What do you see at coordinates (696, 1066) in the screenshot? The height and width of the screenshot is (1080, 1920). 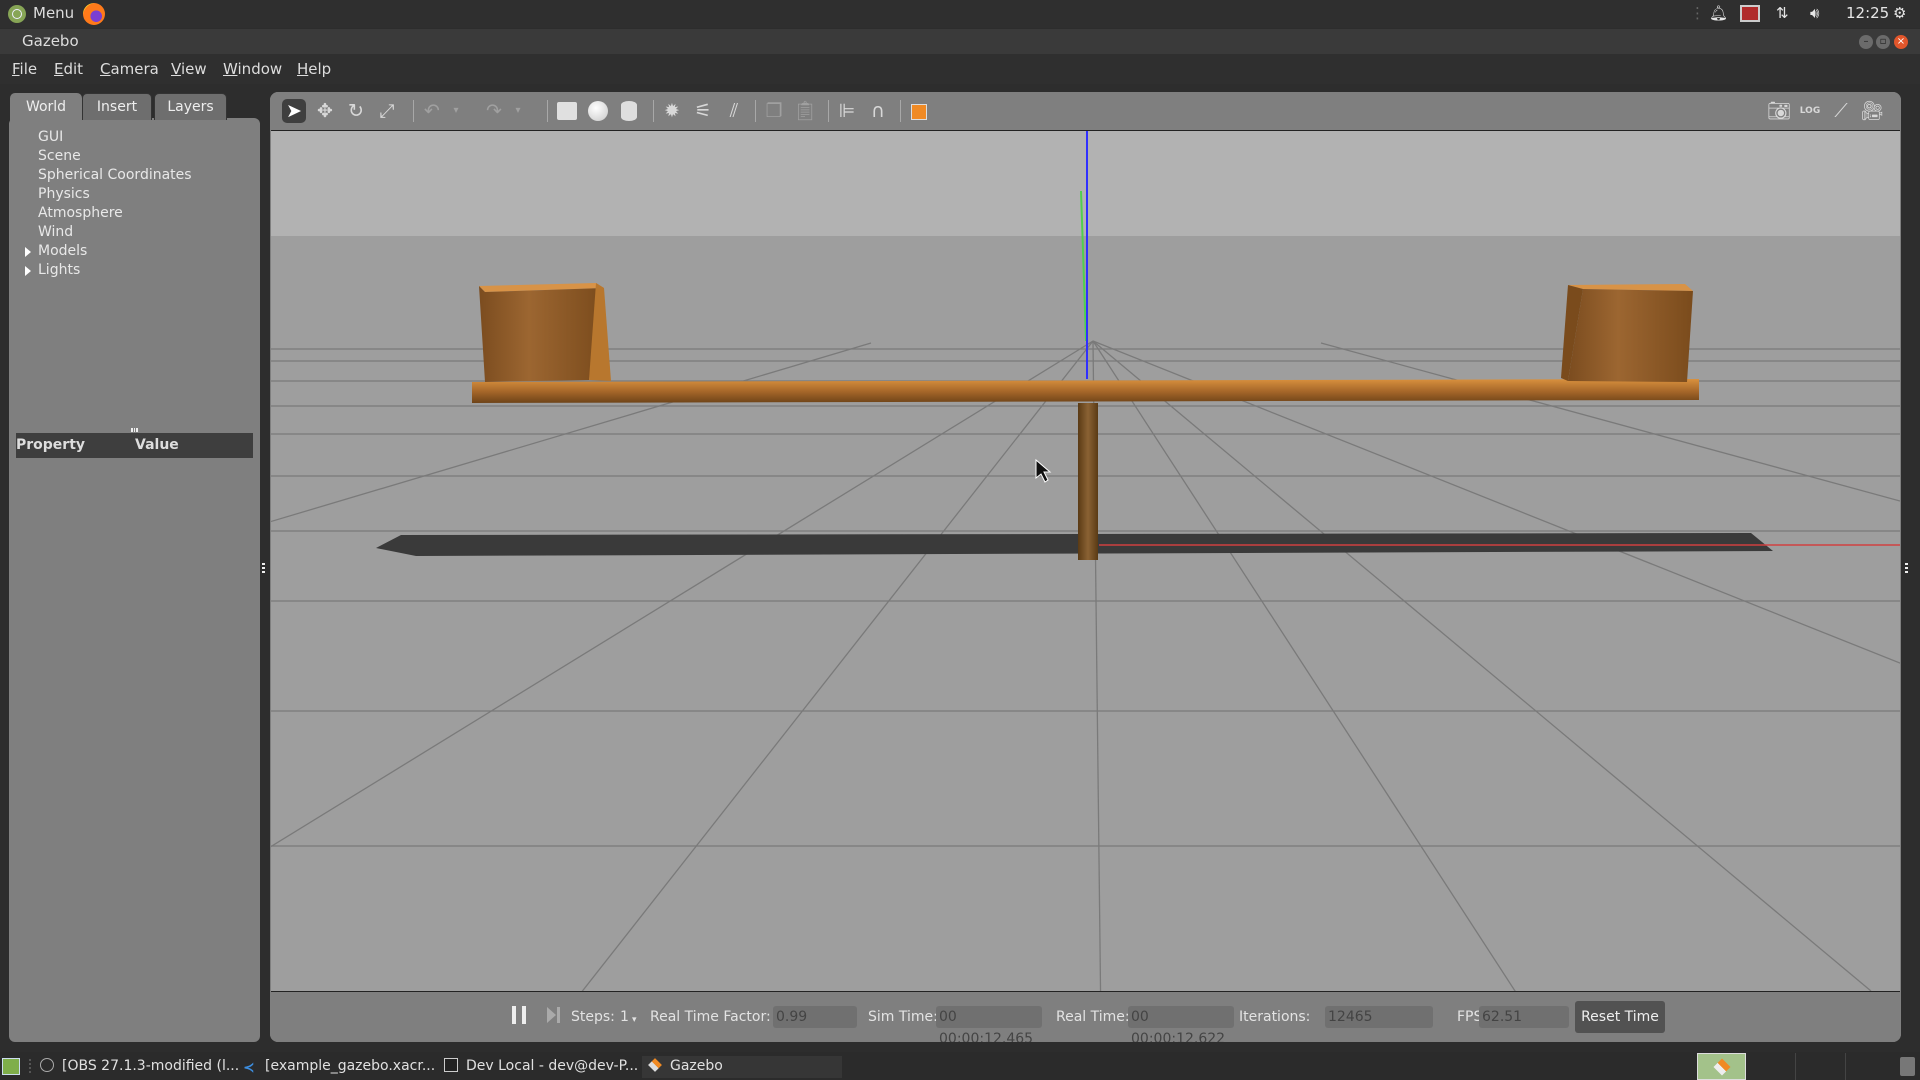 I see `task-label: Gazebo` at bounding box center [696, 1066].